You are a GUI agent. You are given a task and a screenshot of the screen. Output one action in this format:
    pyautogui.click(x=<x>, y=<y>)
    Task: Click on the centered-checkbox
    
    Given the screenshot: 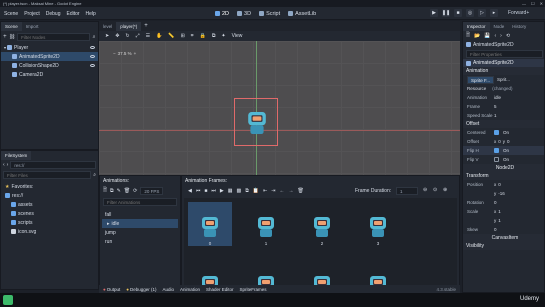 What is the action you would take?
    pyautogui.click(x=496, y=132)
    